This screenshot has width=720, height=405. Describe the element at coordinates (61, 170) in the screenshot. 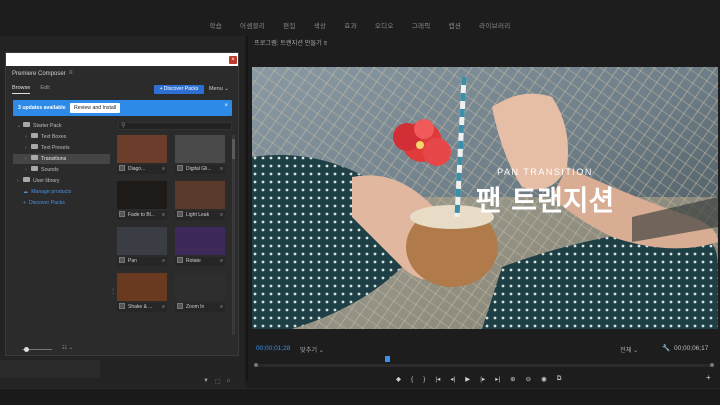

I see `tree-item: › Sounds` at that location.